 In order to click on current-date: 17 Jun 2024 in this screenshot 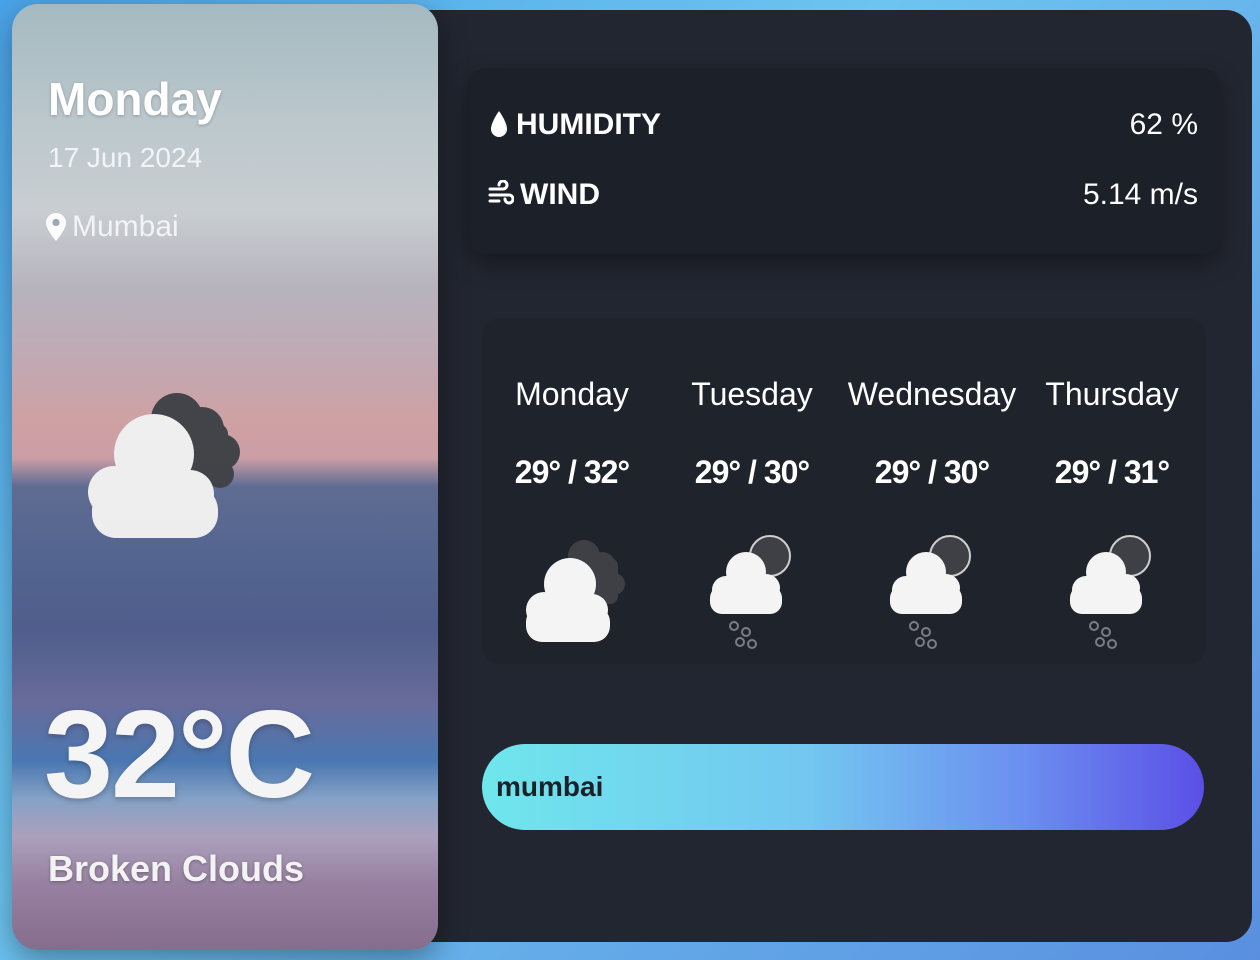, I will do `click(125, 157)`.